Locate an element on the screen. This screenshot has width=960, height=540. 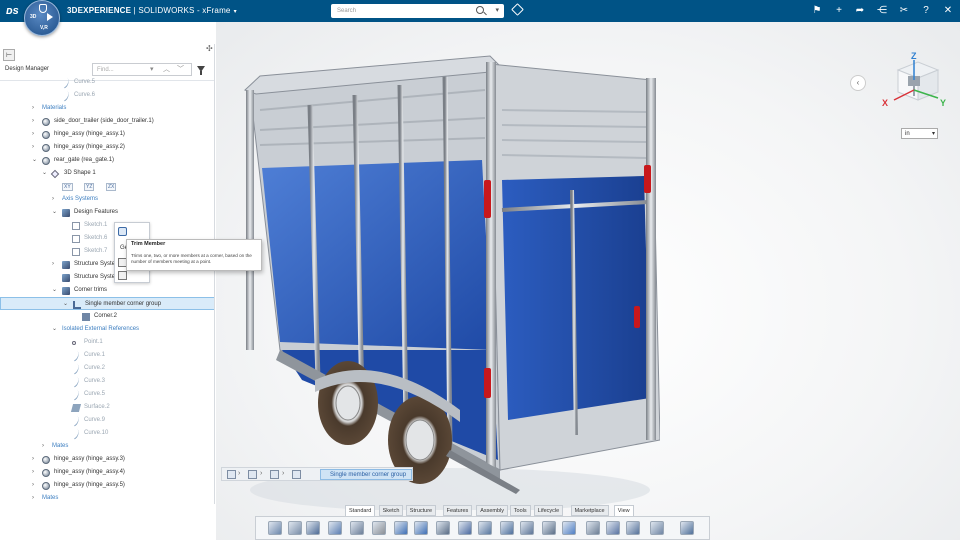
units-select: in ▾ is located at coordinates (919, 133).